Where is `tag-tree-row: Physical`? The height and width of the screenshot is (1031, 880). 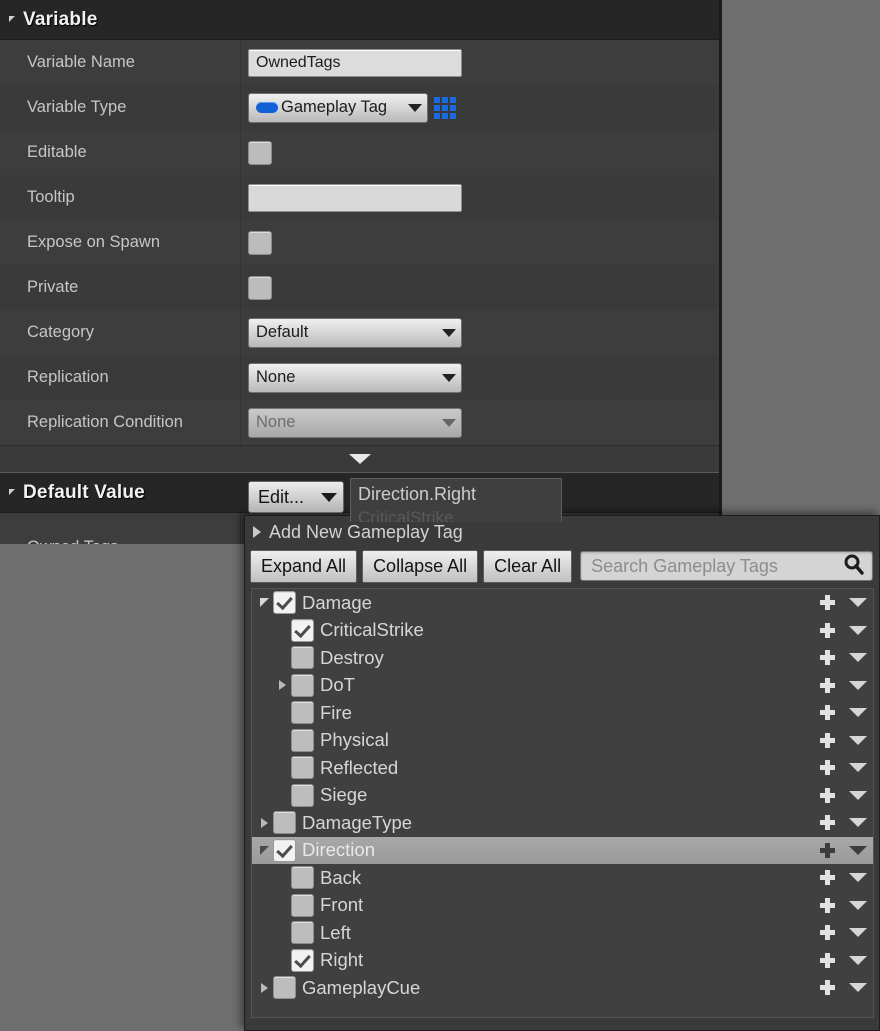
tag-tree-row: Physical is located at coordinates (562, 741).